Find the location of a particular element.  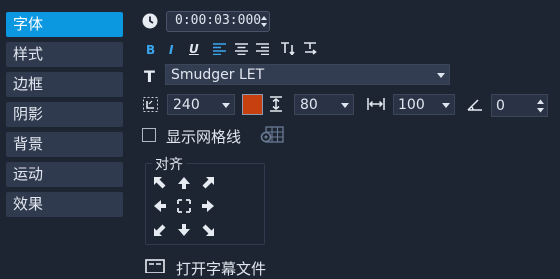

duration-stepper is located at coordinates (264, 21).